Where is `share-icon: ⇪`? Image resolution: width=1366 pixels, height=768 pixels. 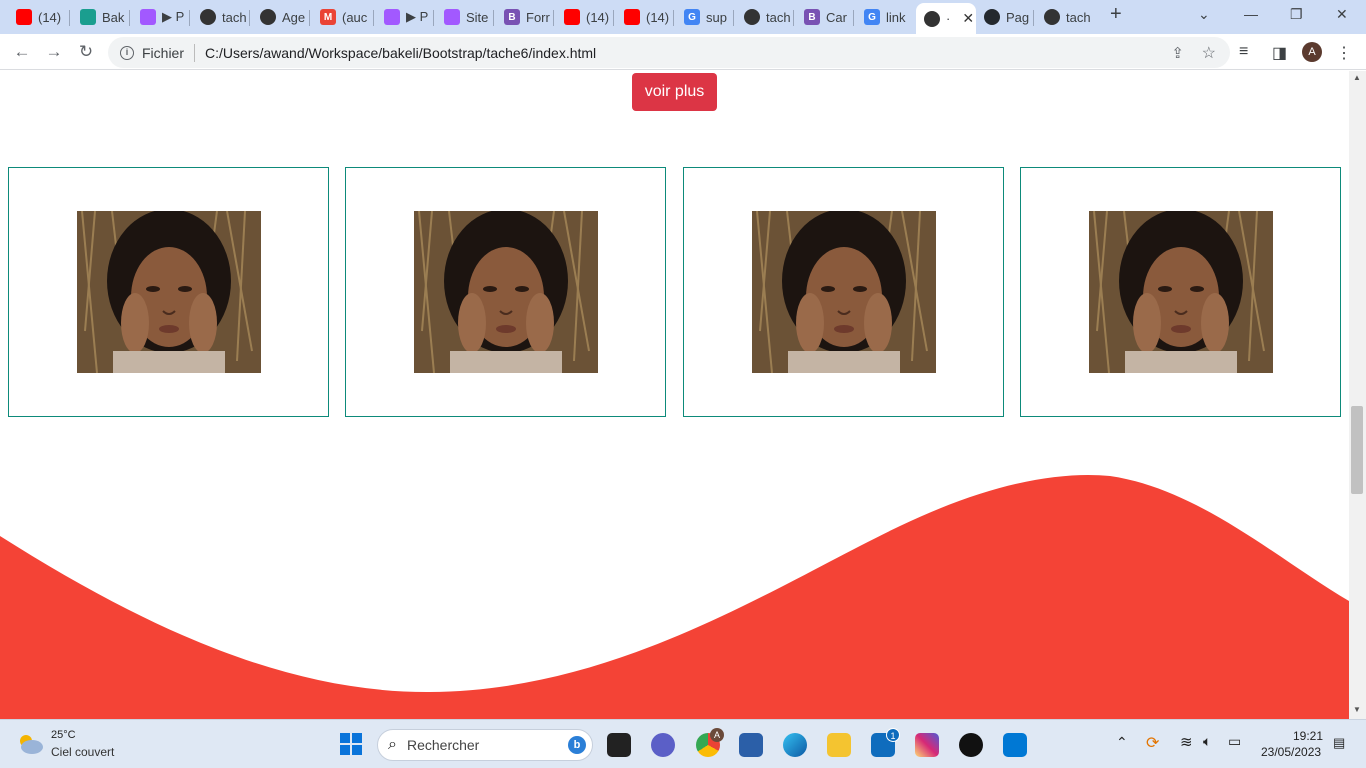 share-icon: ⇪ is located at coordinates (1177, 53).